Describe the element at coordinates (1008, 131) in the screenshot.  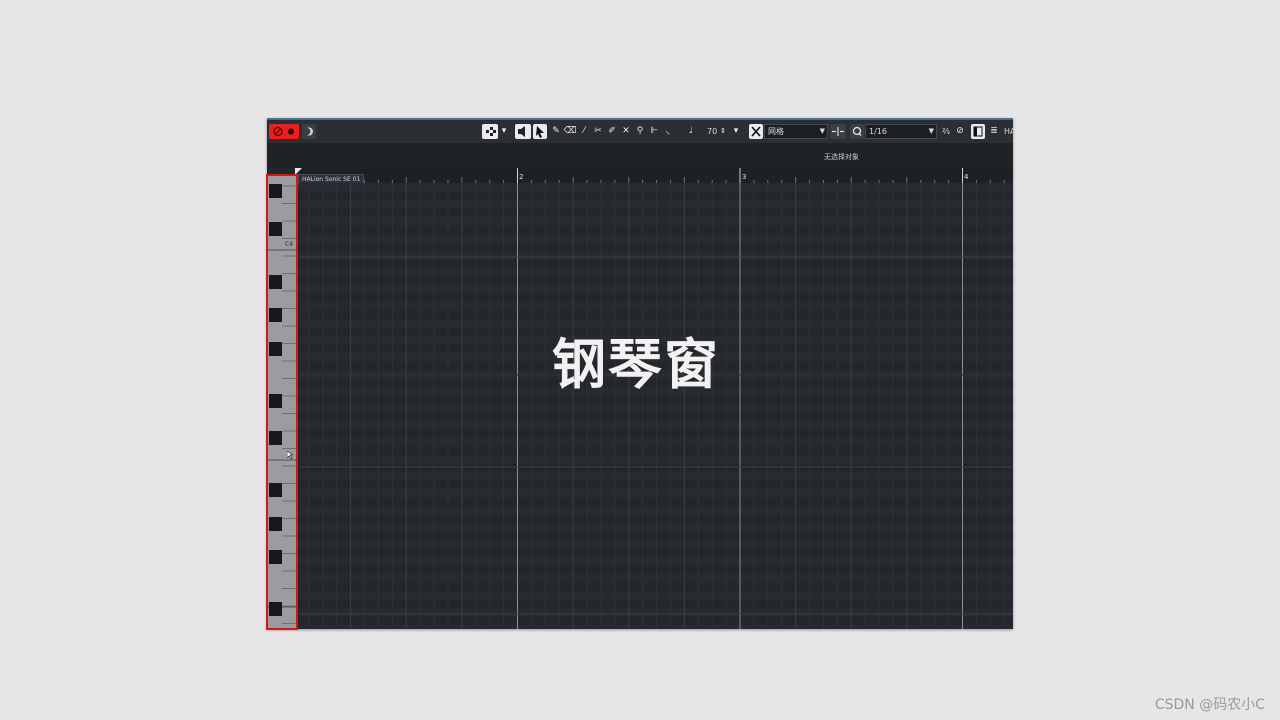
I see `instrument-cut-label: HA` at that location.